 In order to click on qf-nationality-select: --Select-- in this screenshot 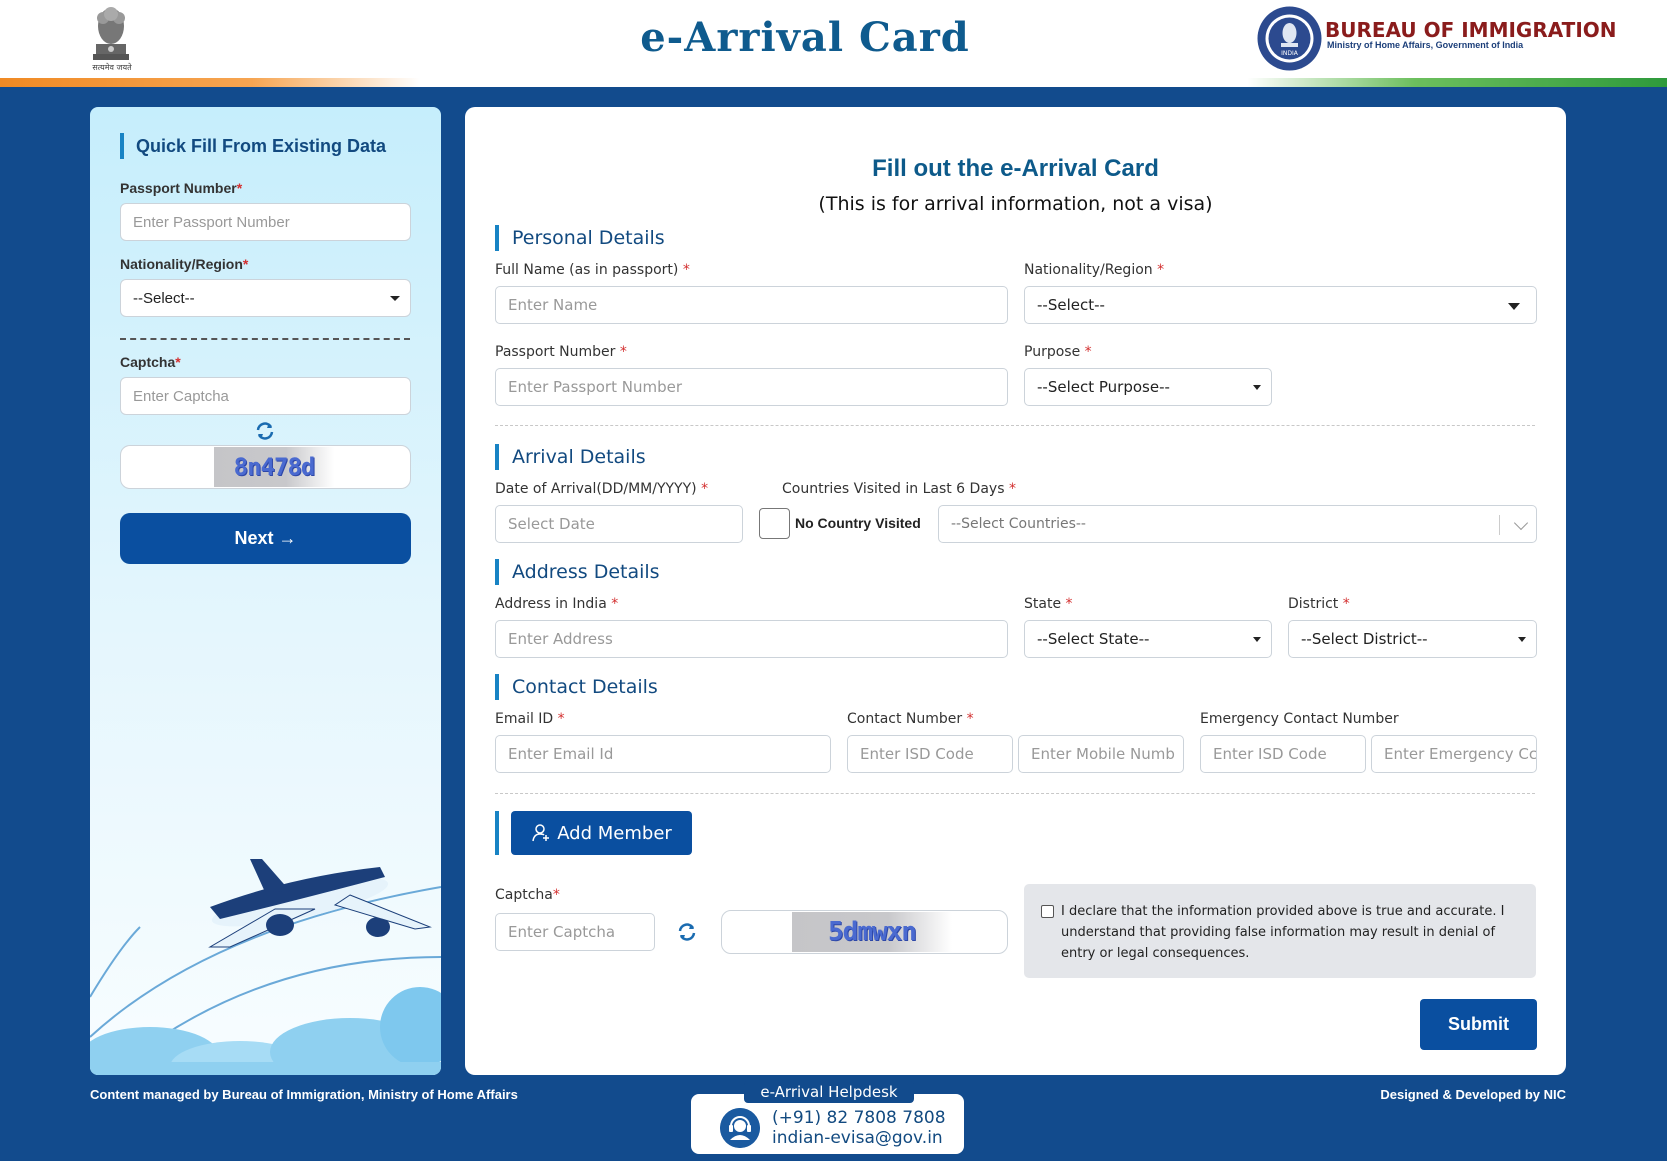, I will do `click(265, 298)`.